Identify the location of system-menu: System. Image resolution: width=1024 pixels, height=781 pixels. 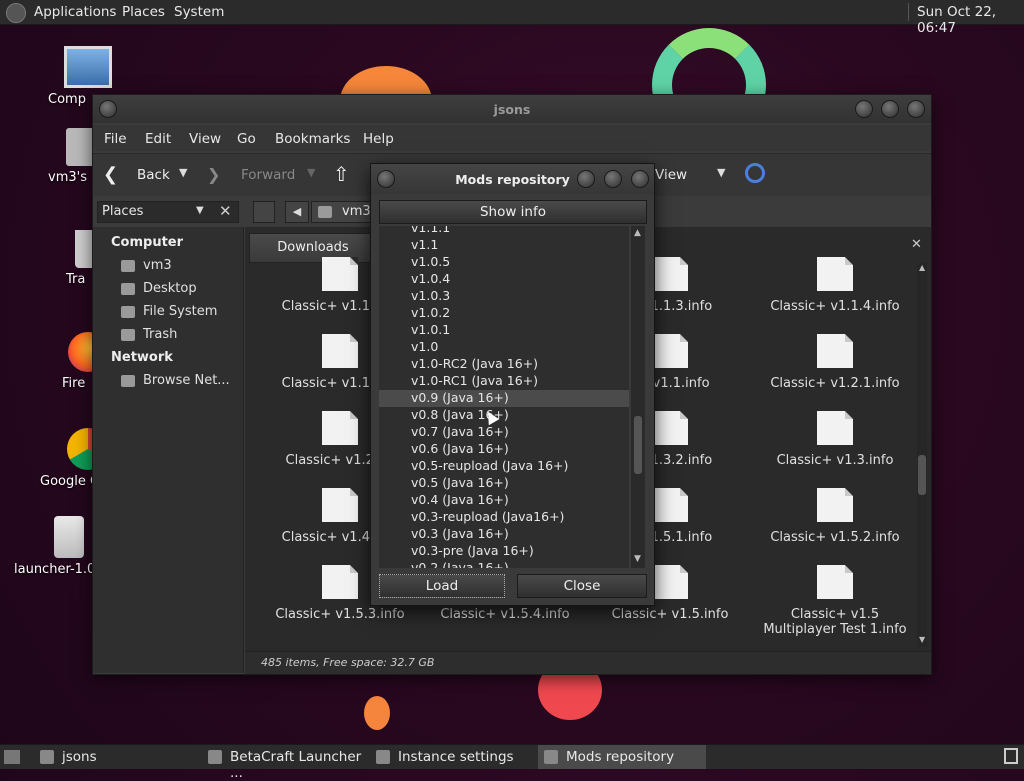
(199, 12).